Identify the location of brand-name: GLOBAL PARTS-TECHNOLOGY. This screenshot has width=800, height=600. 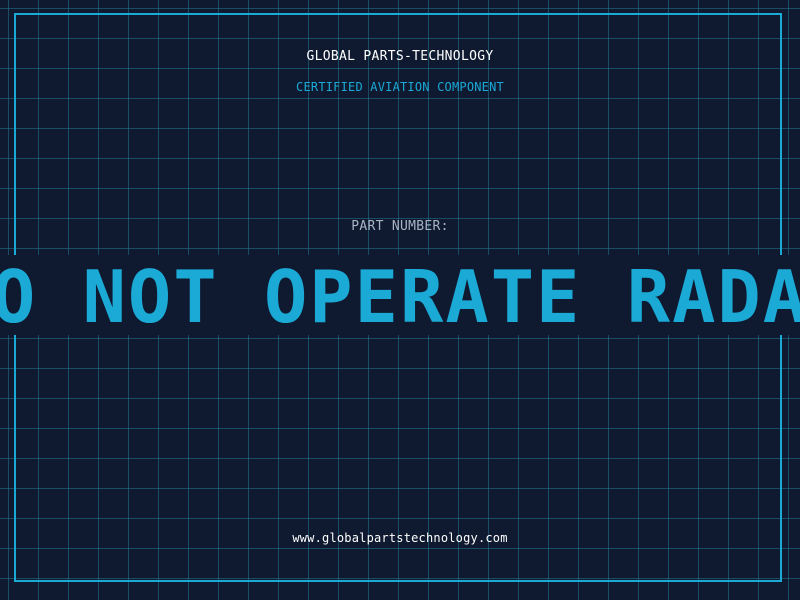
(400, 56).